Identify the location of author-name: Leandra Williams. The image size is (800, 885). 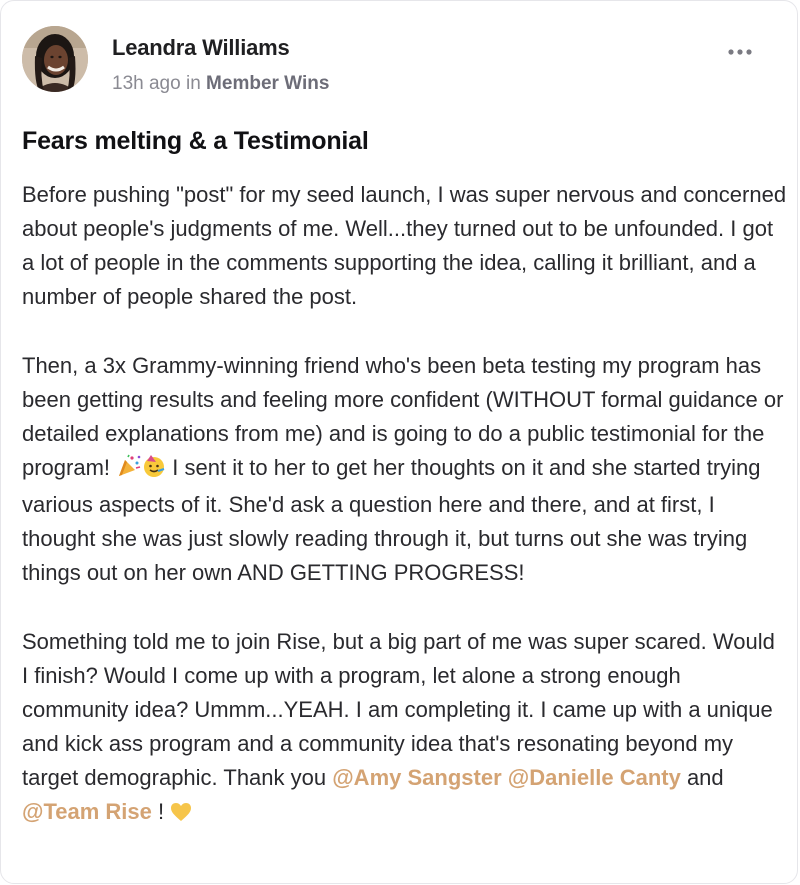
(201, 48).